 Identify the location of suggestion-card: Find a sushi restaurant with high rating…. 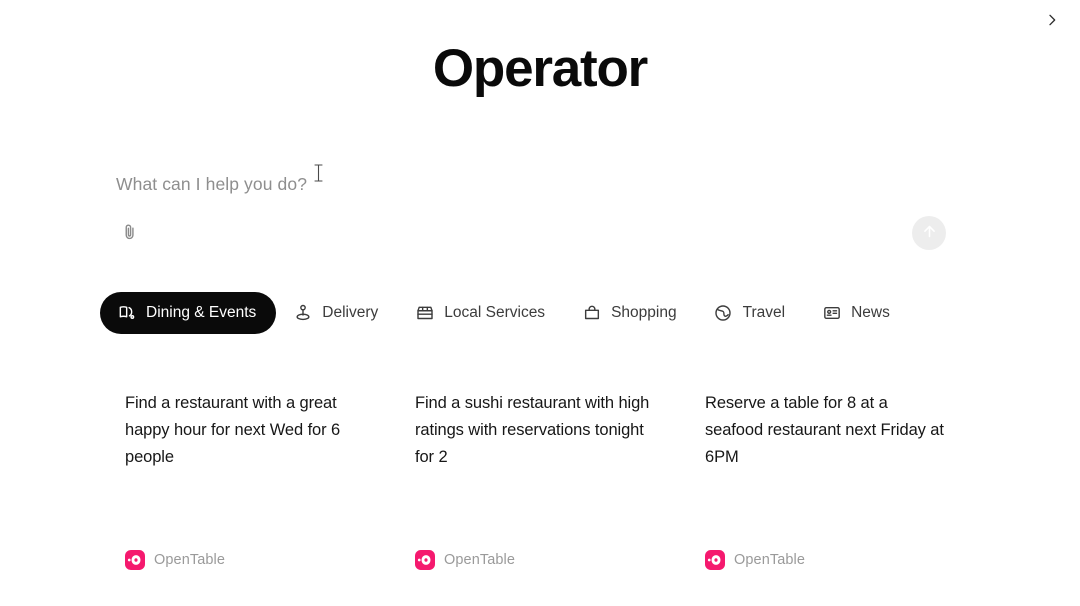
(535, 482).